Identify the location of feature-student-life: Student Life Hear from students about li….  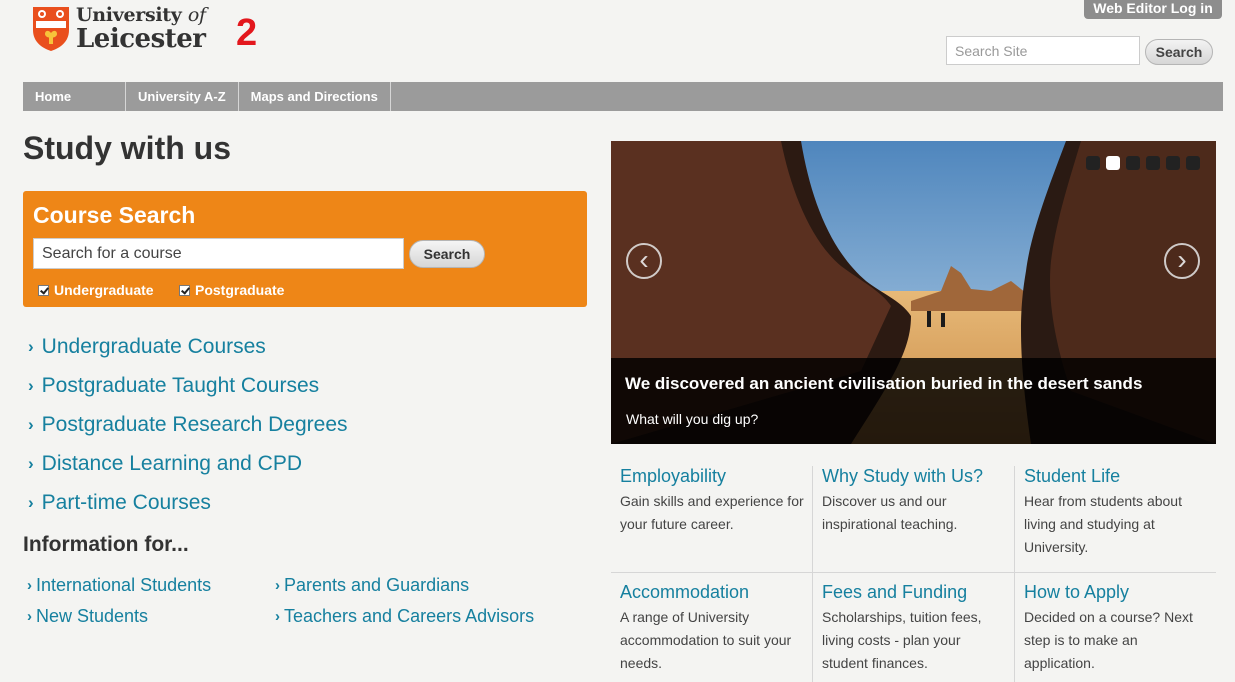
(1116, 516).